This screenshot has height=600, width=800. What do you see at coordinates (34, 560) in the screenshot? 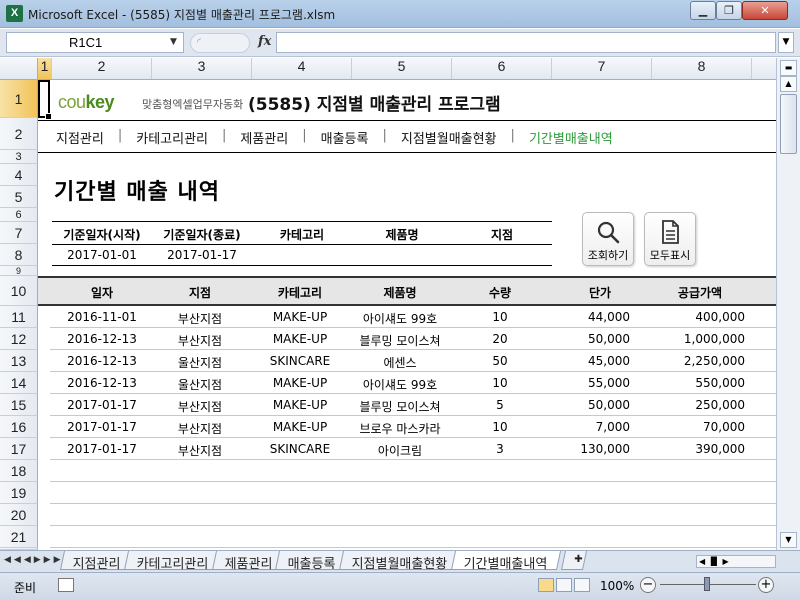
I see `tab-scroll-arrows-icon: ◀◀◀▶▶▶` at bounding box center [34, 560].